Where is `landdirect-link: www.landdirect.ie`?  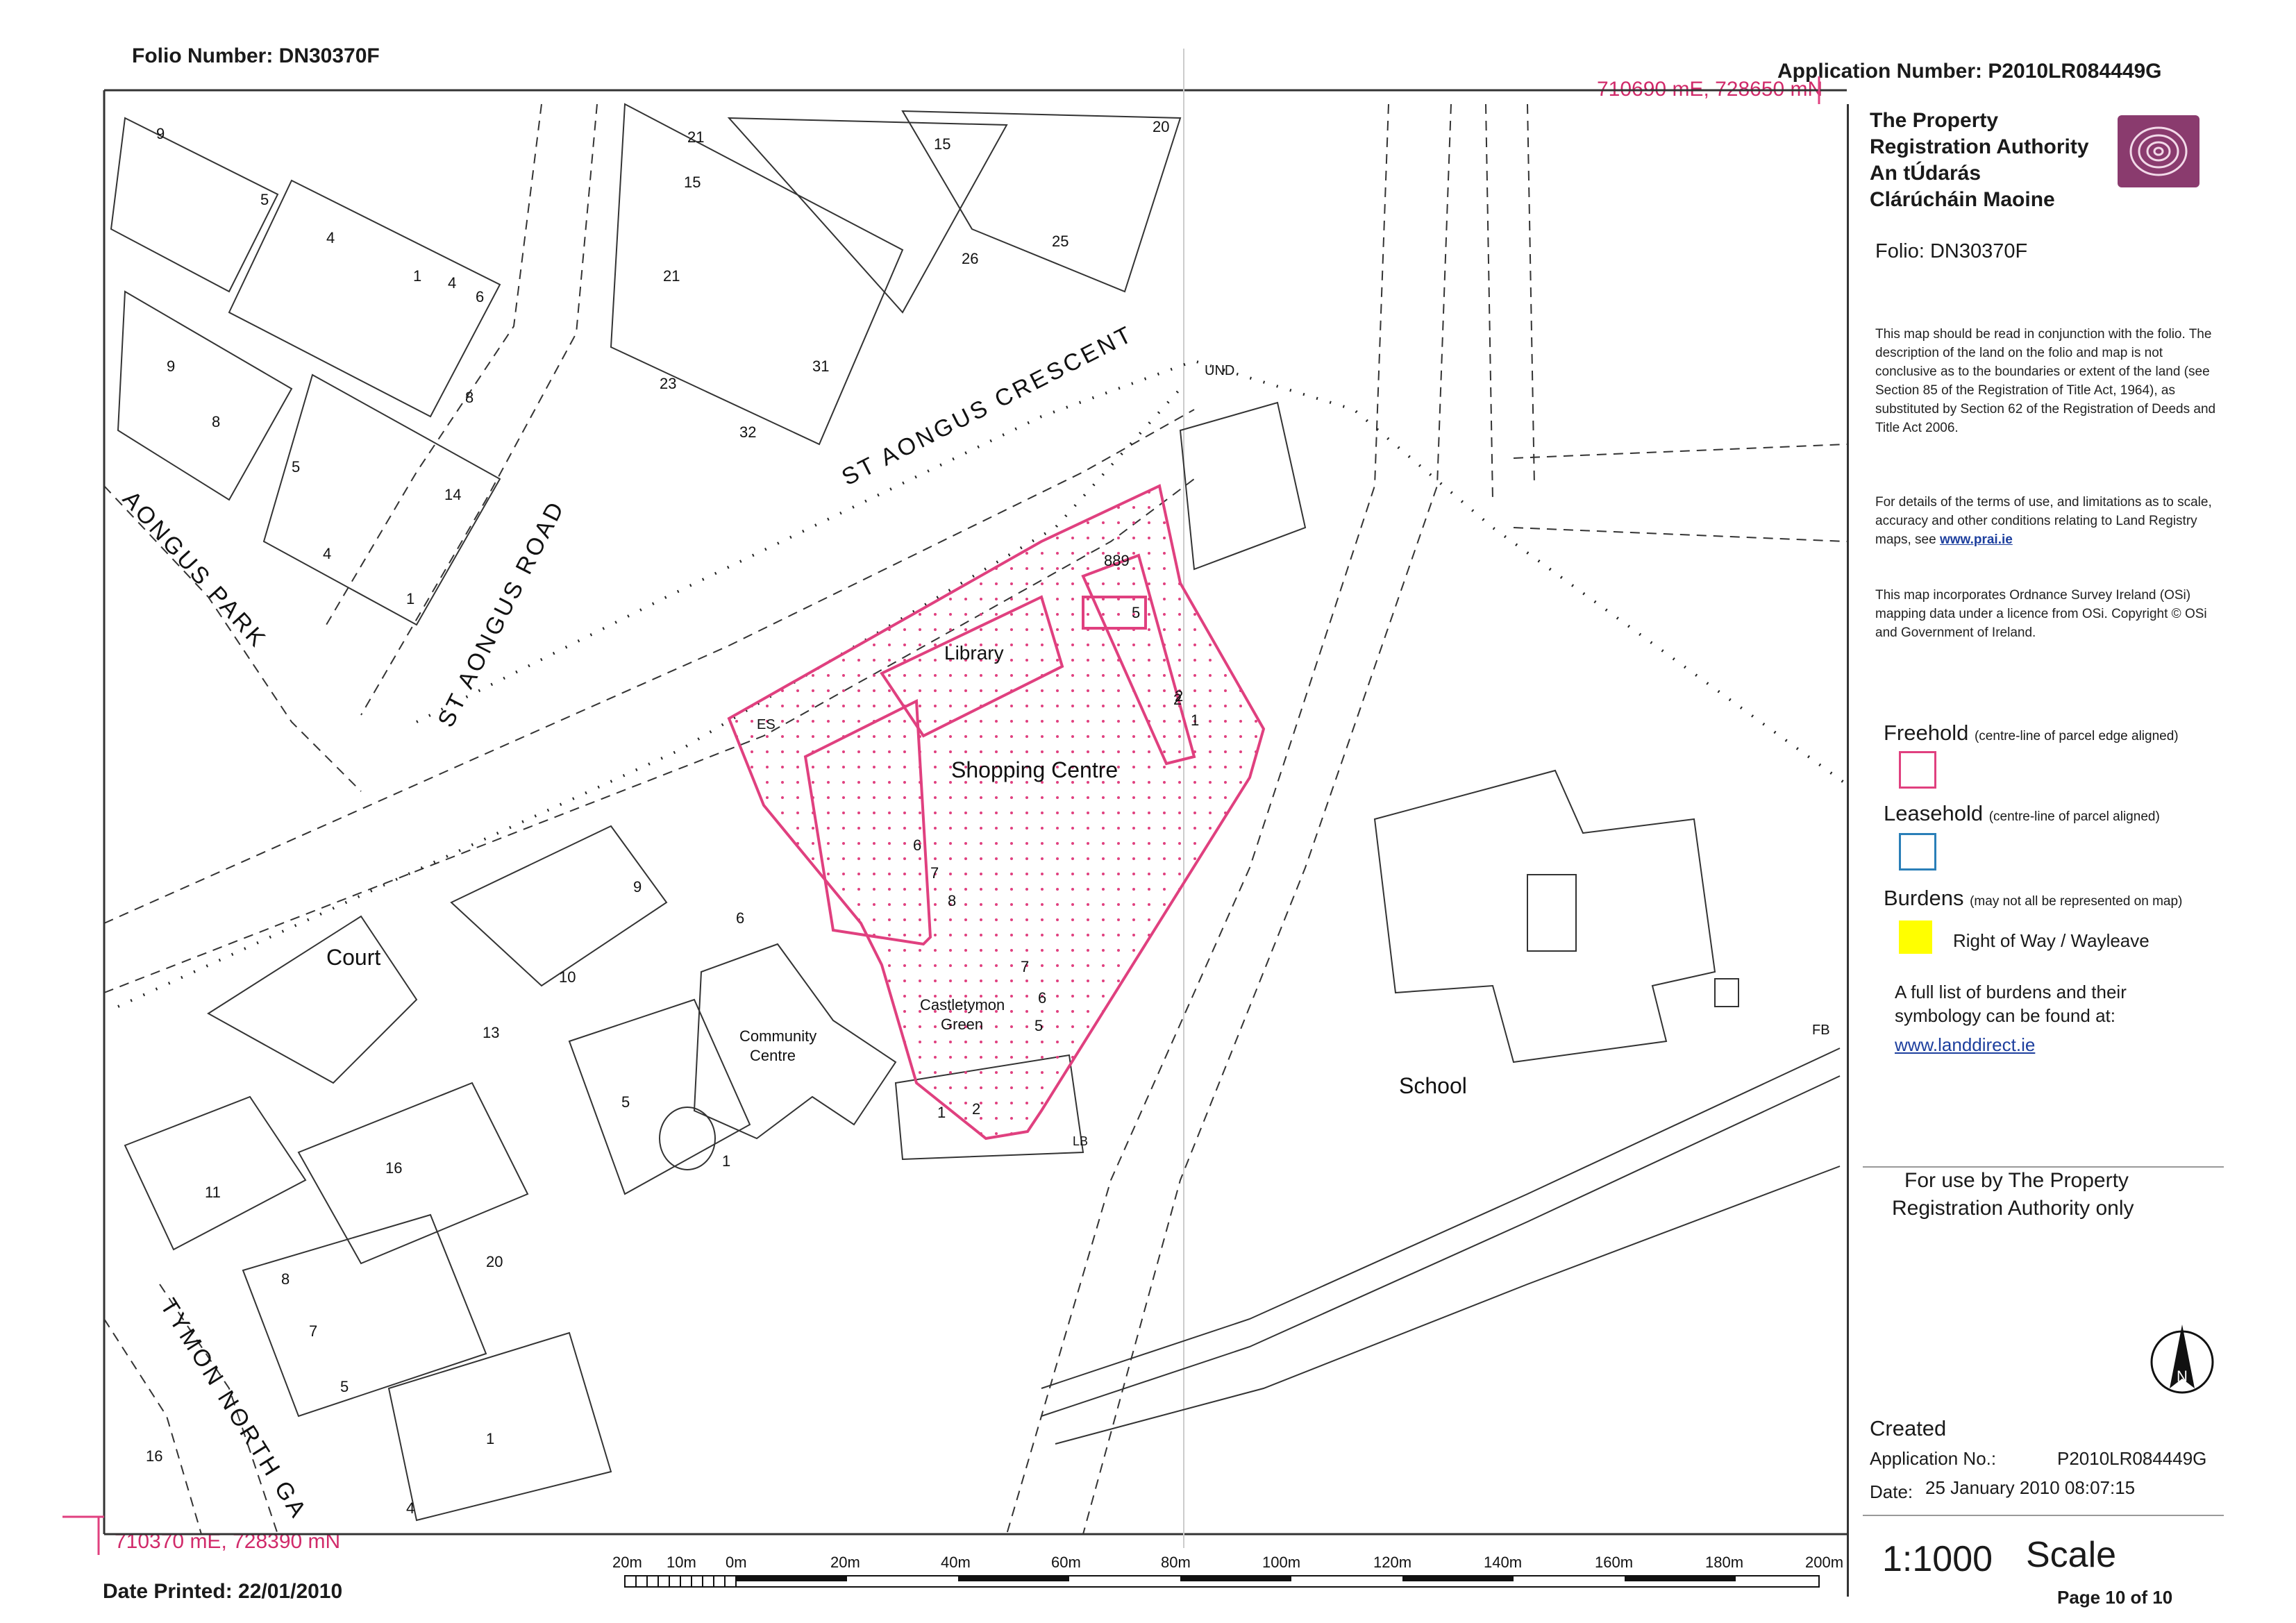 landdirect-link: www.landdirect.ie is located at coordinates (1965, 1045).